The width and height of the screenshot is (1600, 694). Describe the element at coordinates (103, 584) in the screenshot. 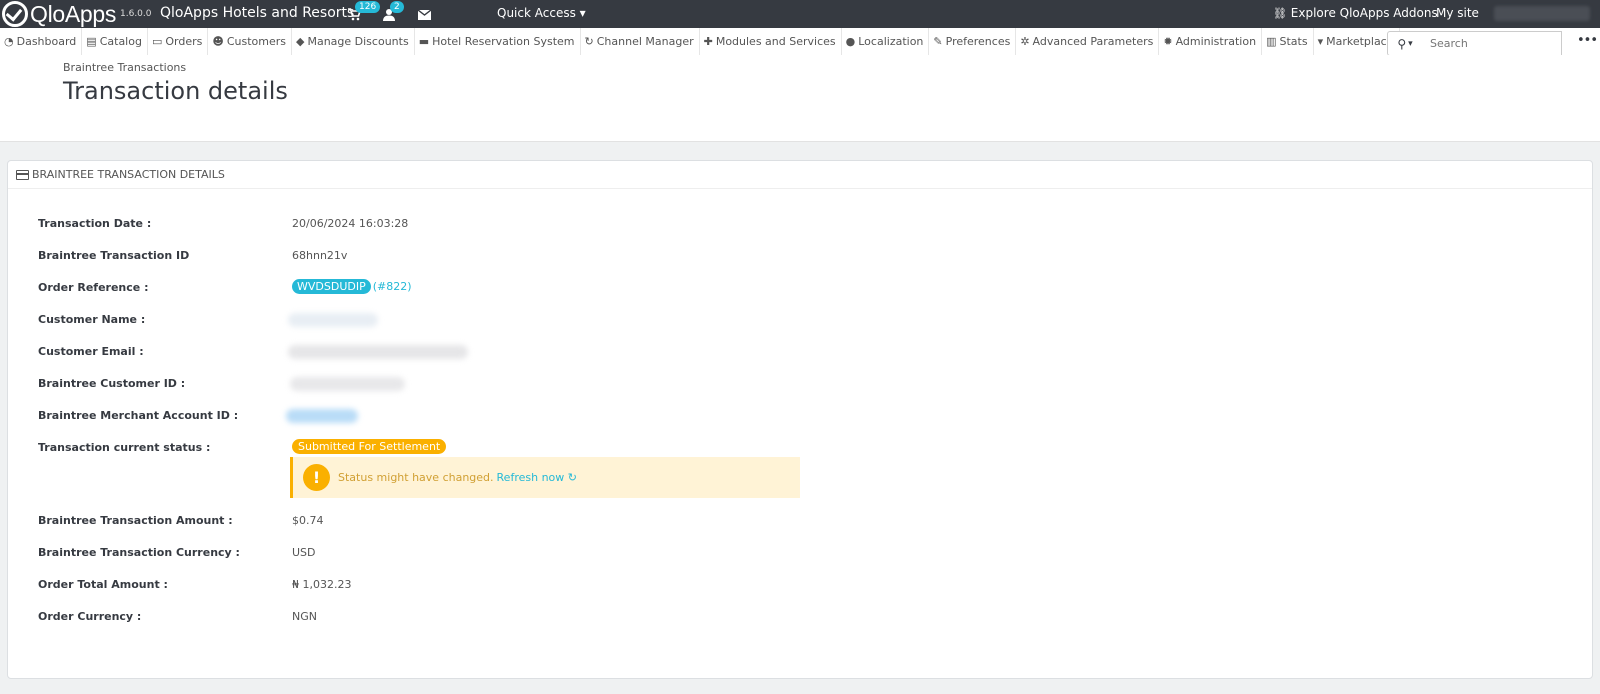

I see `order-total-label: Order Total Amount :` at that location.